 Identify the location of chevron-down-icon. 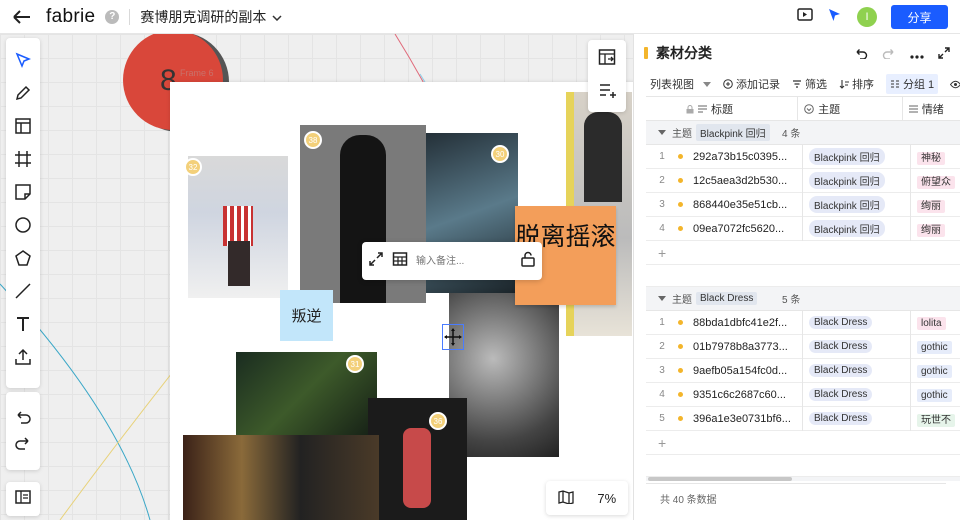
(277, 17).